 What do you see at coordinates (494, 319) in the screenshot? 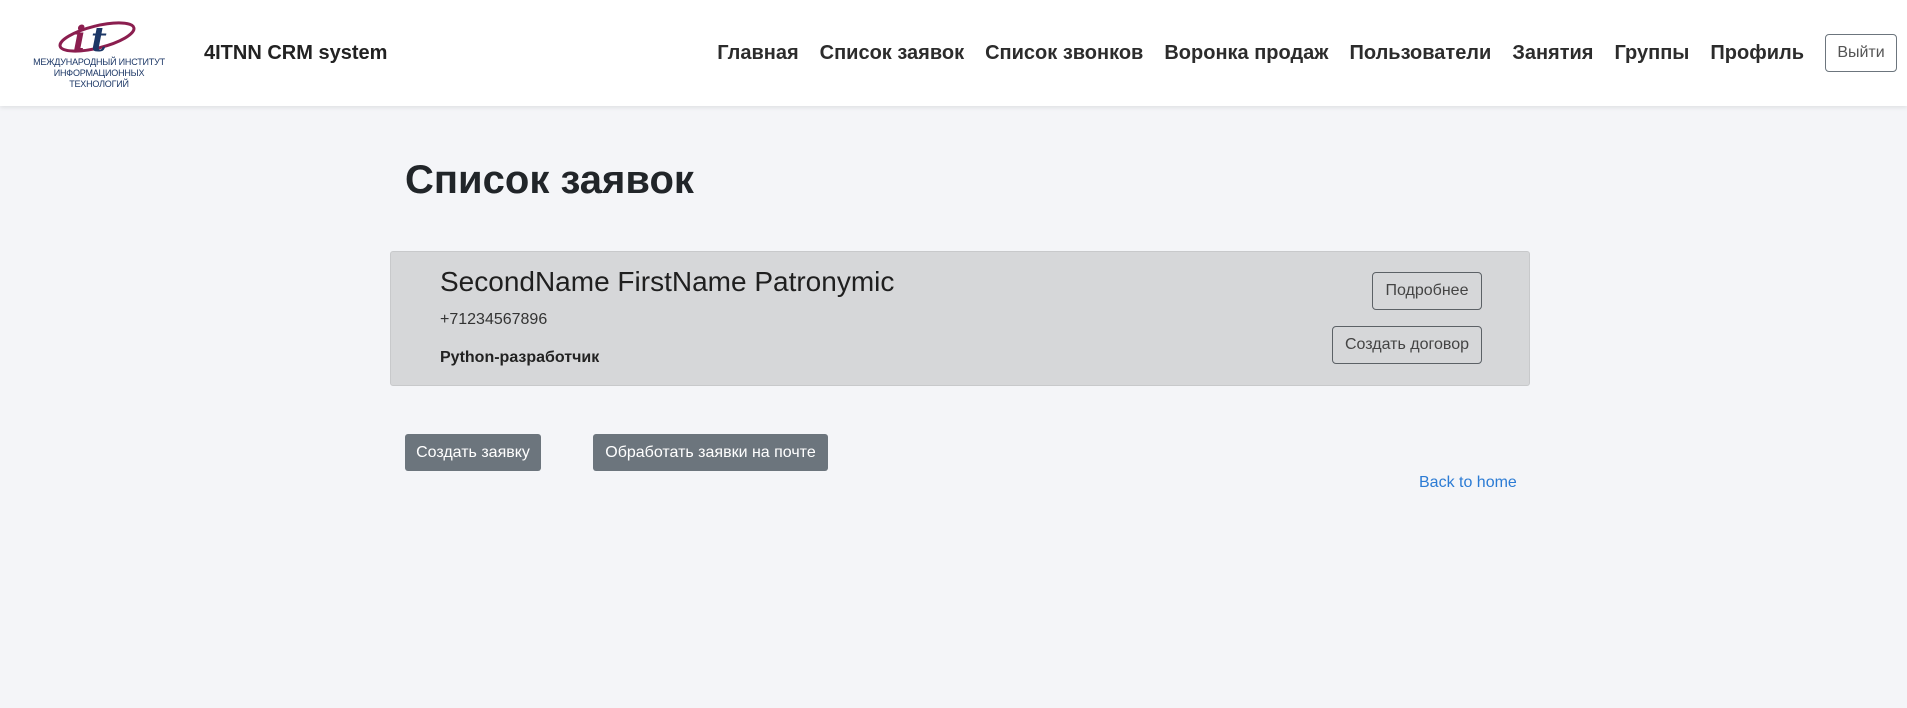
I see `request-phone: +71234567896` at bounding box center [494, 319].